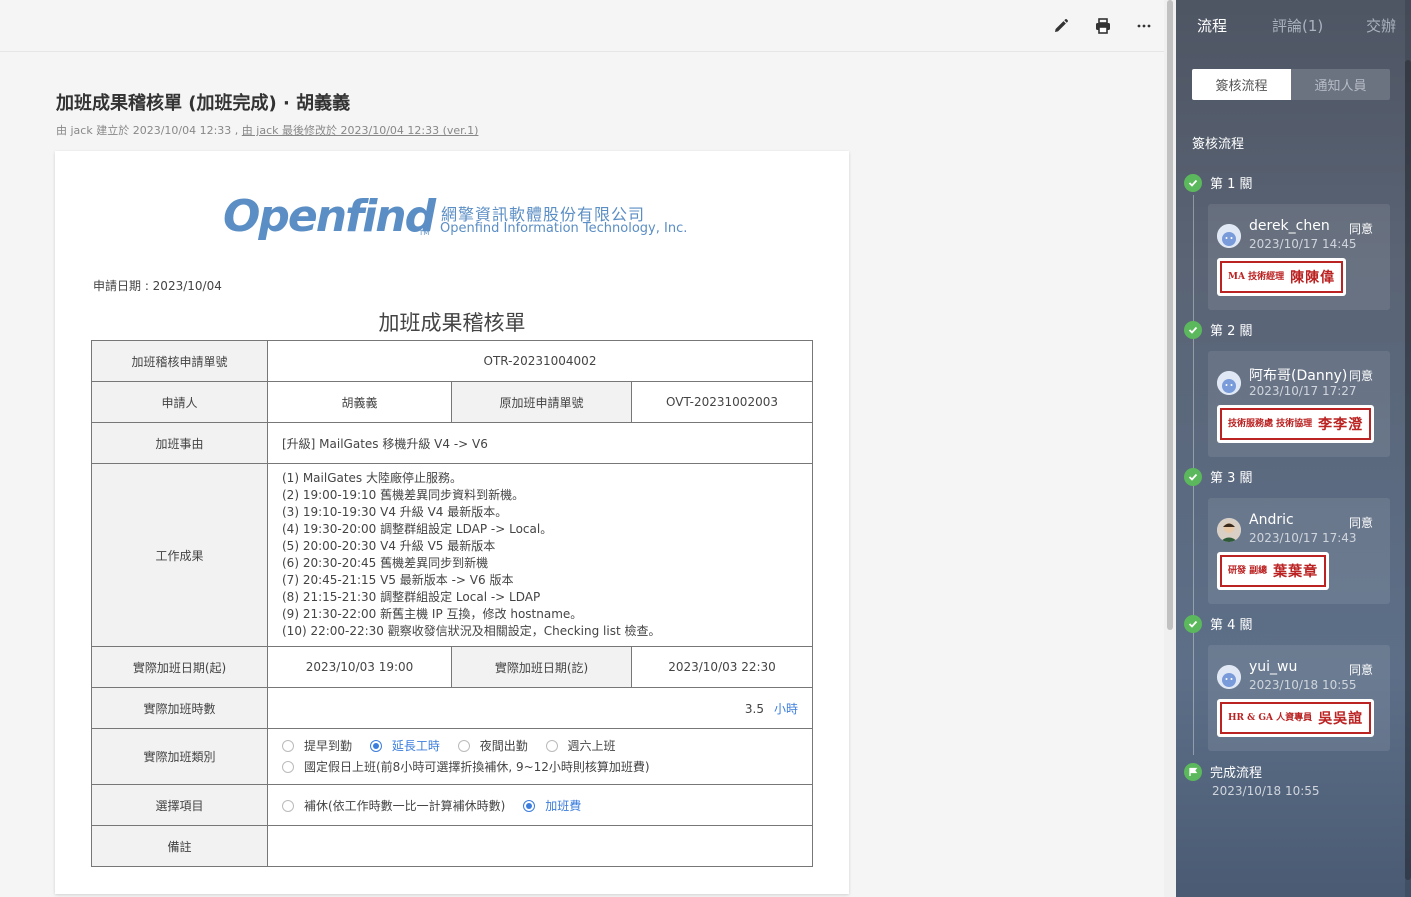  Describe the element at coordinates (1103, 26) in the screenshot. I see `printer-icon` at that location.